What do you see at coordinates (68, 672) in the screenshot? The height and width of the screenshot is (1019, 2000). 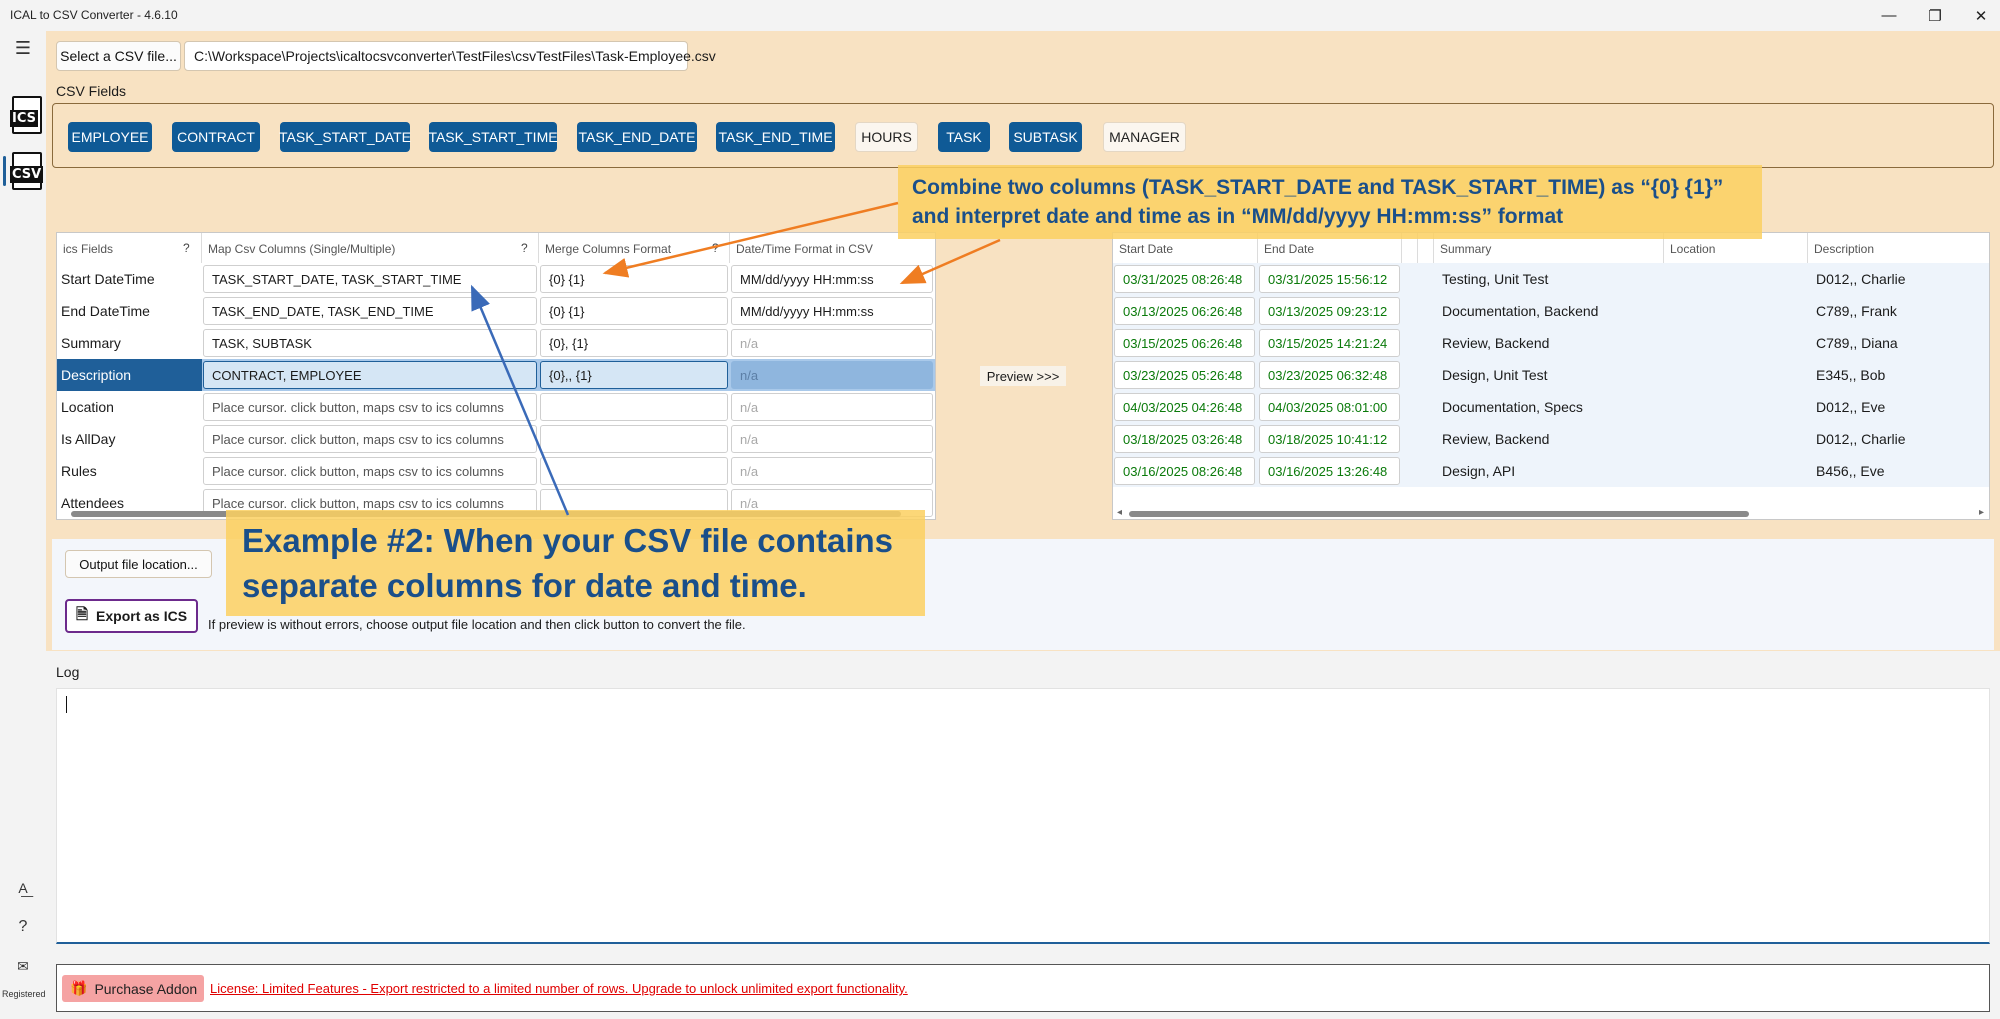 I see `log-label: Log` at bounding box center [68, 672].